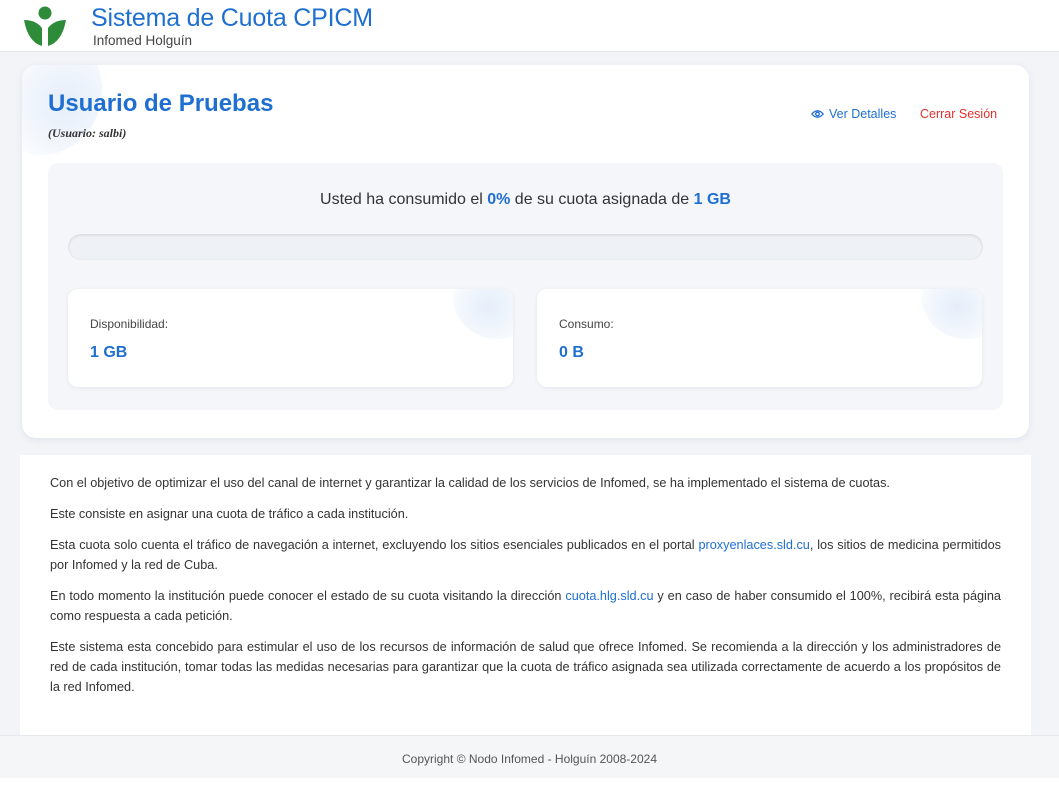 The height and width of the screenshot is (806, 1059). Describe the element at coordinates (817, 114) in the screenshot. I see `eye-icon` at that location.